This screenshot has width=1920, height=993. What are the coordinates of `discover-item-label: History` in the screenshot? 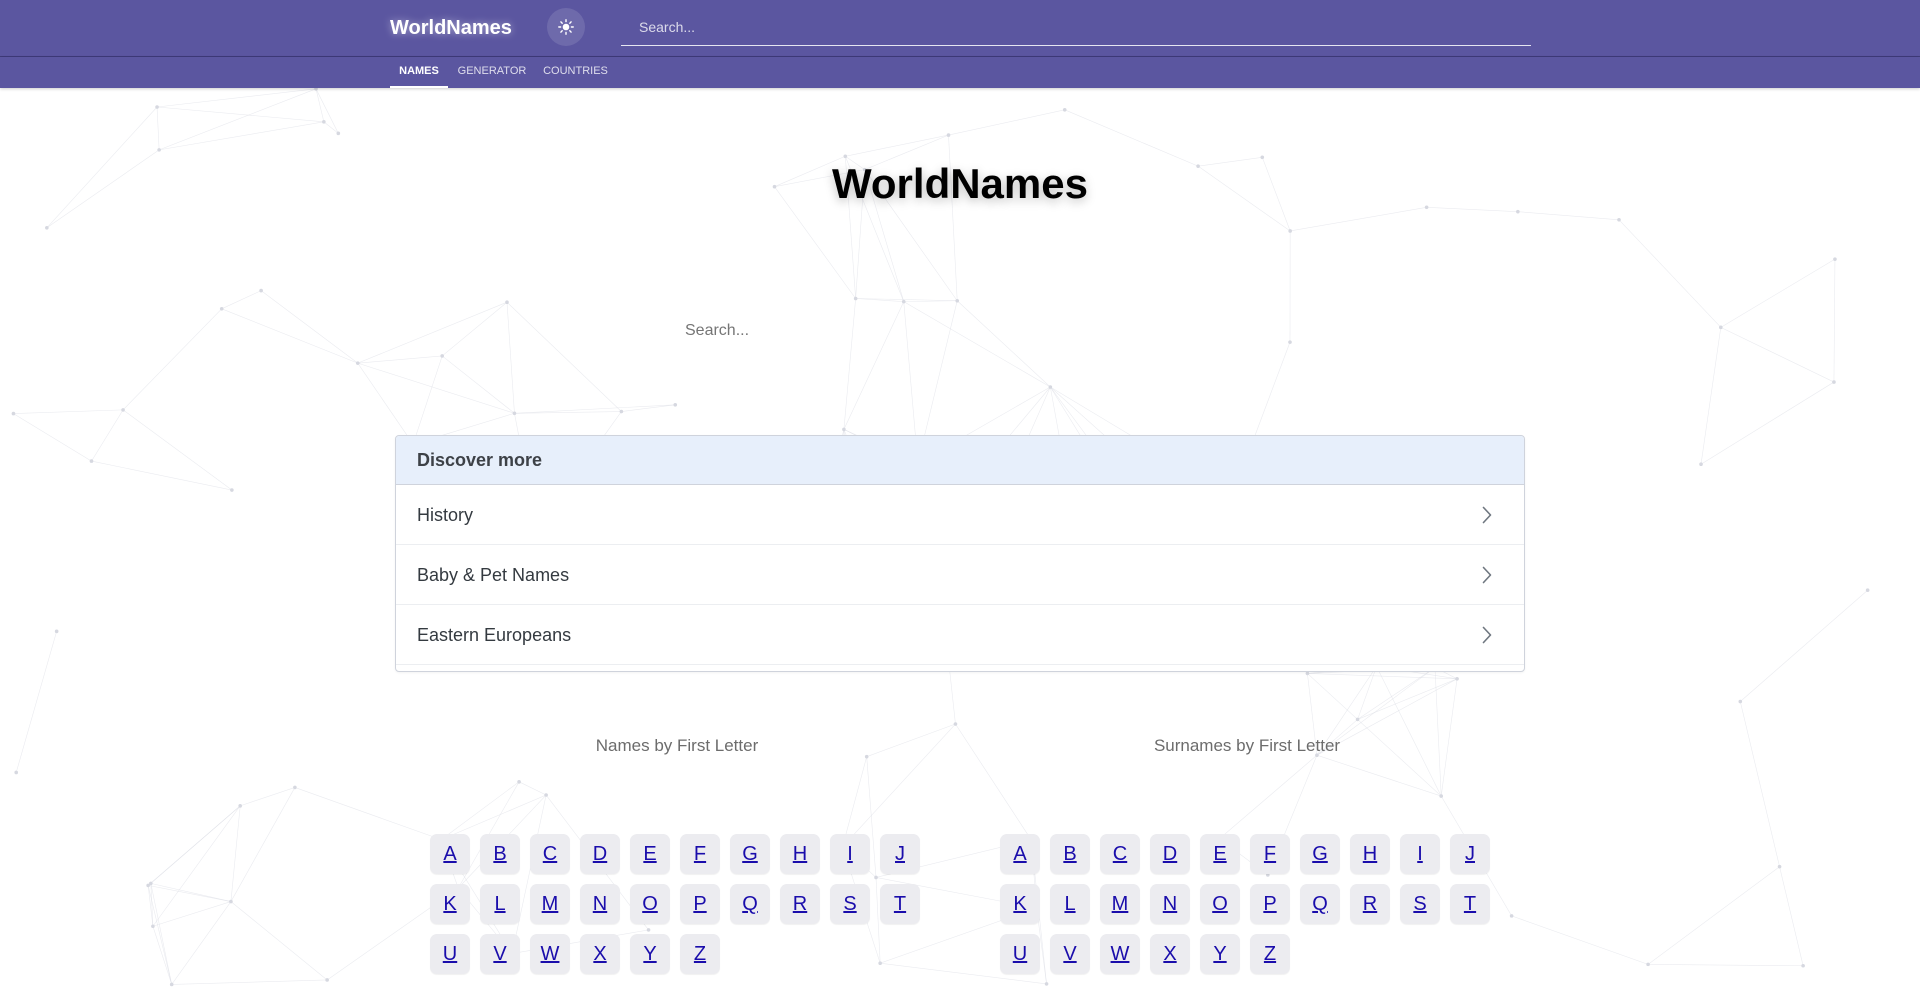 It's located at (445, 515).